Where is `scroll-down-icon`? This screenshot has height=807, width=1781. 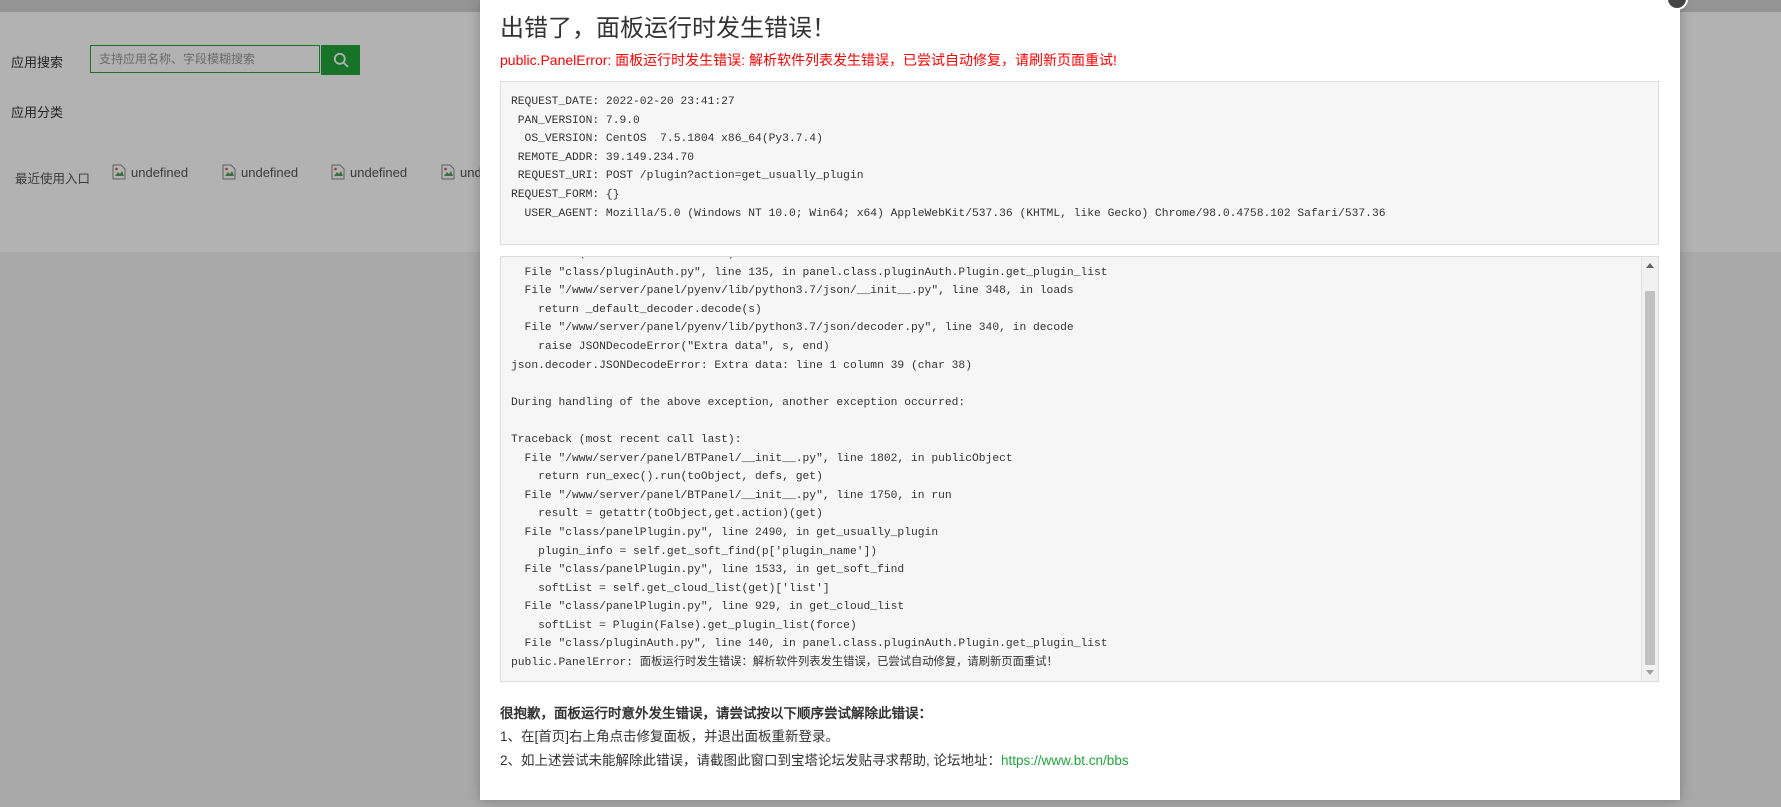 scroll-down-icon is located at coordinates (1650, 672).